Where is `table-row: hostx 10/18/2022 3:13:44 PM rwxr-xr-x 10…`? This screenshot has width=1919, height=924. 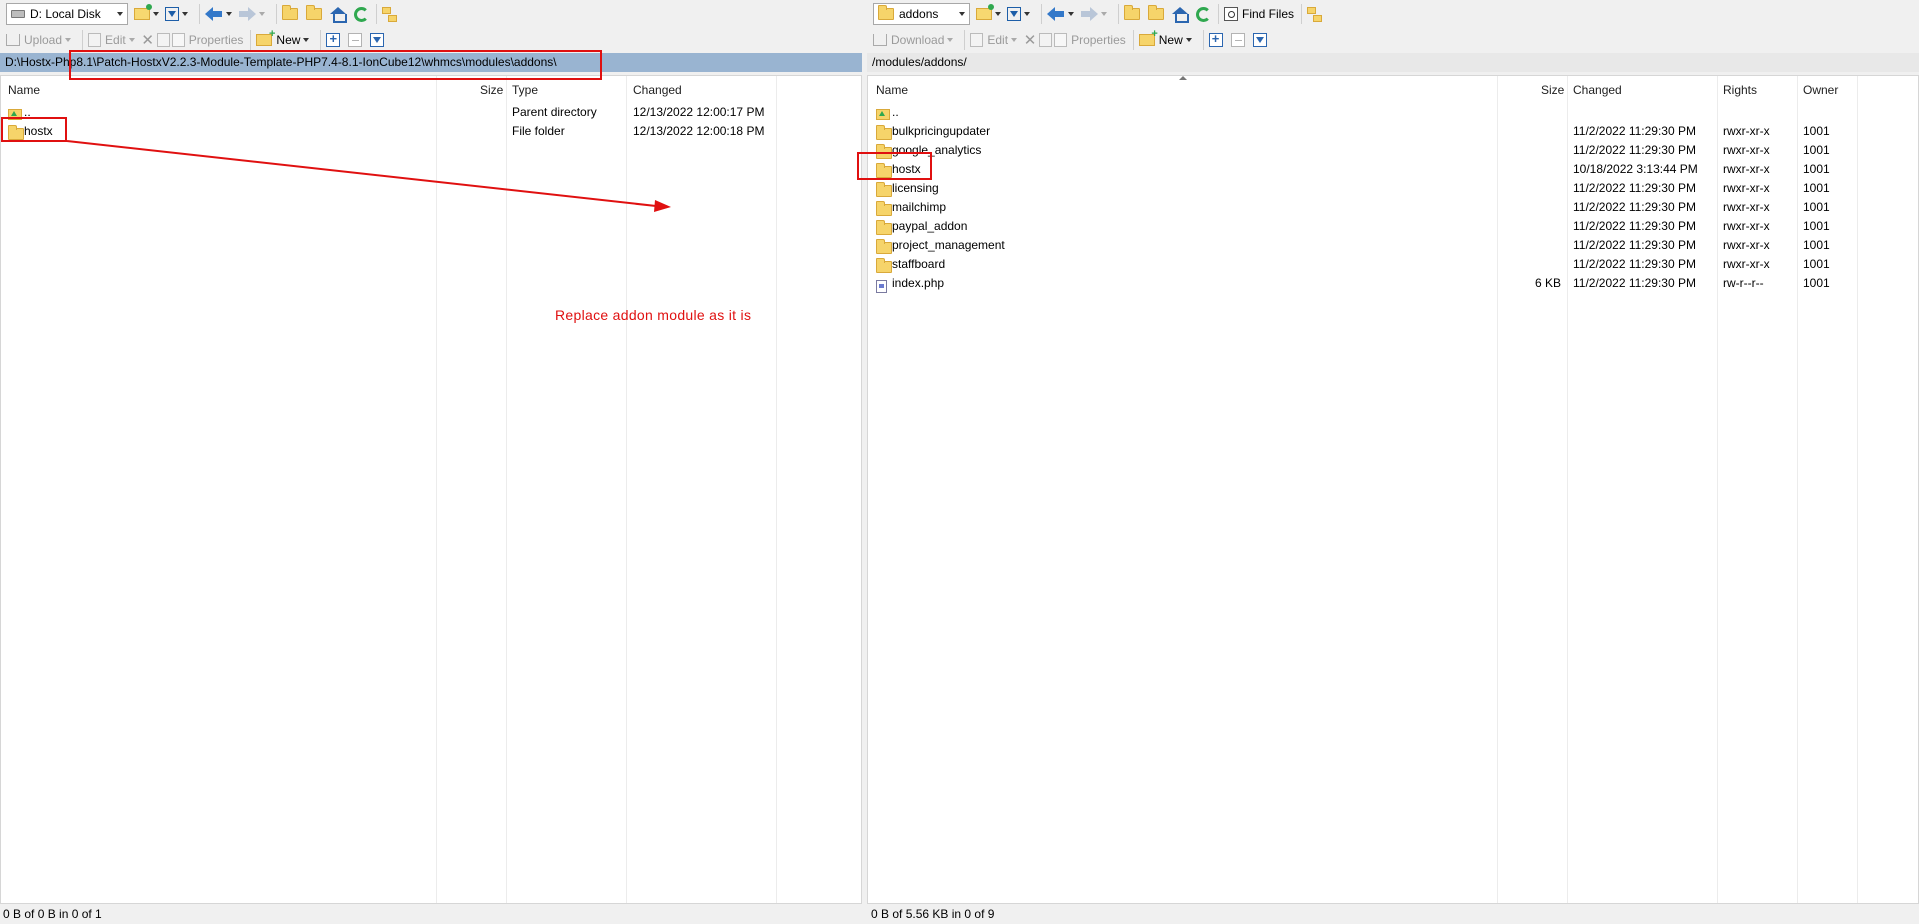 table-row: hostx 10/18/2022 3:13:44 PM rwxr-xr-x 10… is located at coordinates (1393, 168).